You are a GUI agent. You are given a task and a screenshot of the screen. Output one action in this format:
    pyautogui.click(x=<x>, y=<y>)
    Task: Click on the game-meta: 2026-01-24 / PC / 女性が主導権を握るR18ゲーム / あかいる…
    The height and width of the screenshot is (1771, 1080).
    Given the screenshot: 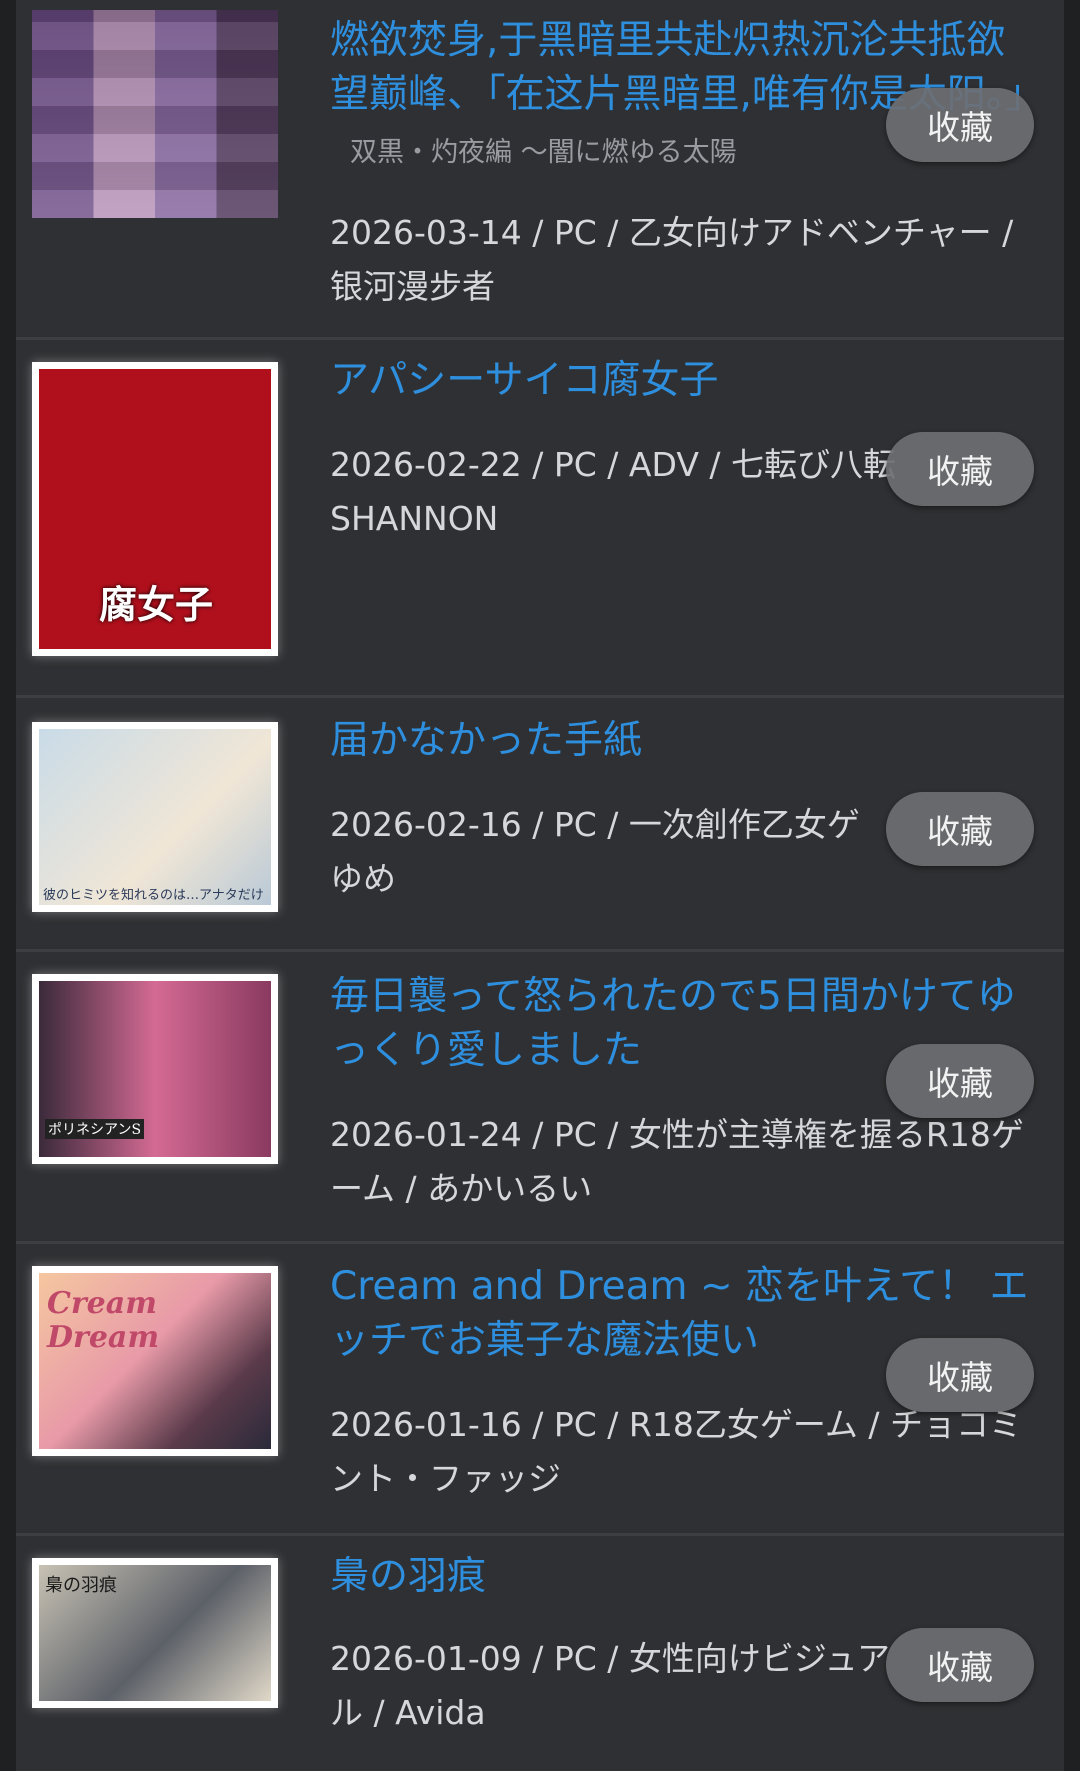 What is the action you would take?
    pyautogui.click(x=677, y=1161)
    